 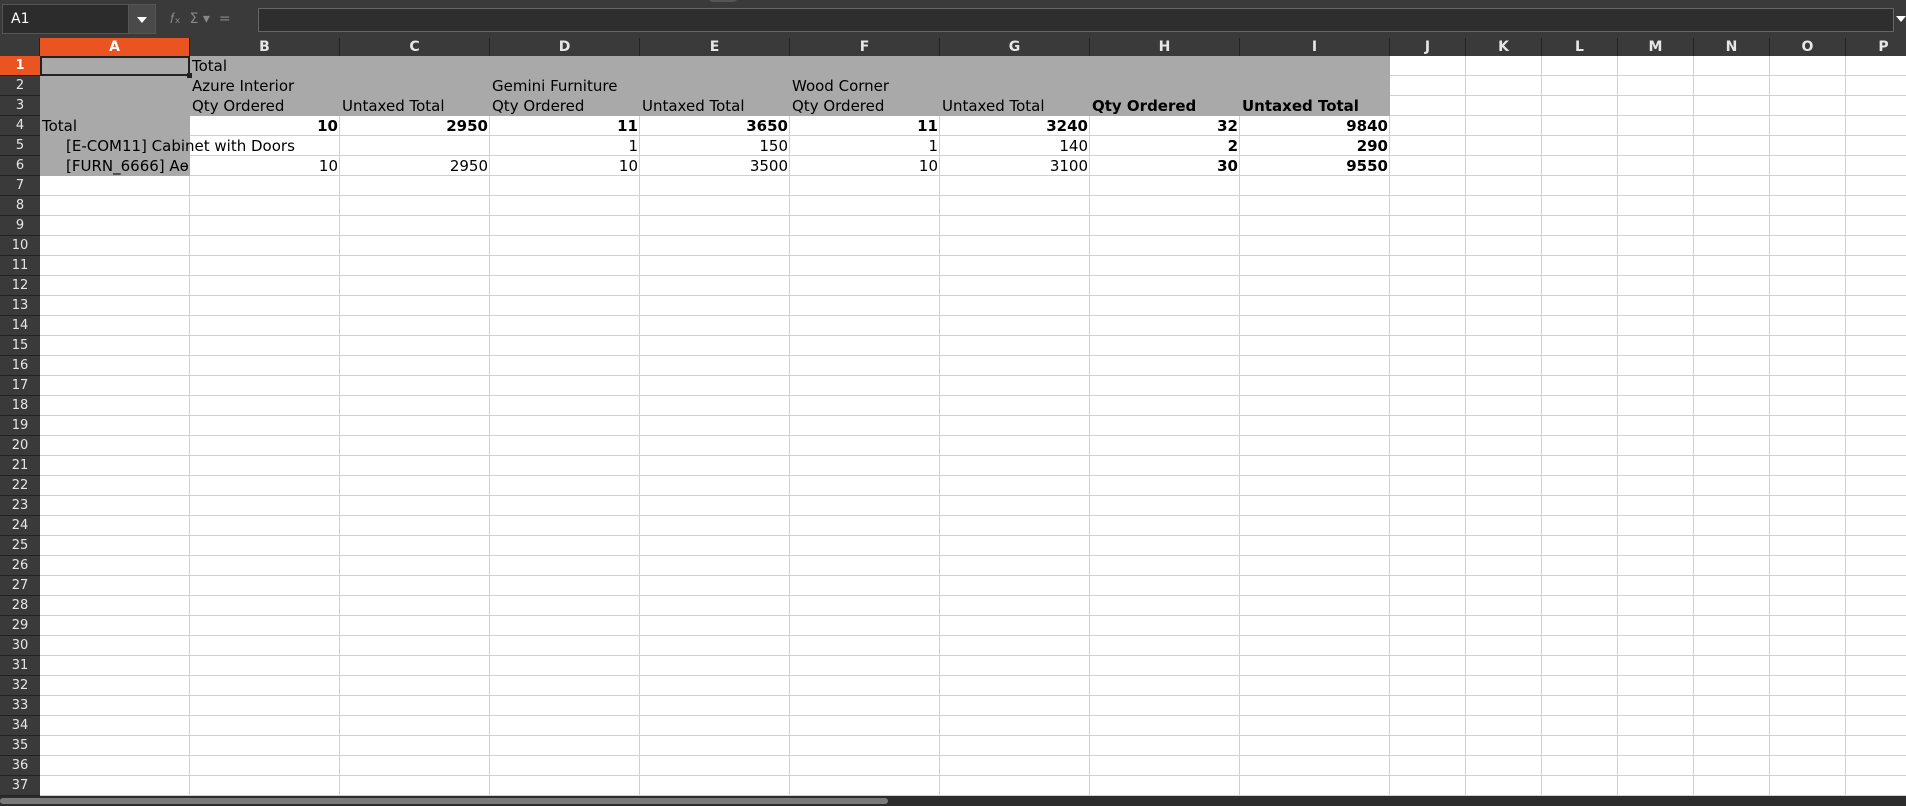 What do you see at coordinates (20, 326) in the screenshot?
I see `row-header-14: 14` at bounding box center [20, 326].